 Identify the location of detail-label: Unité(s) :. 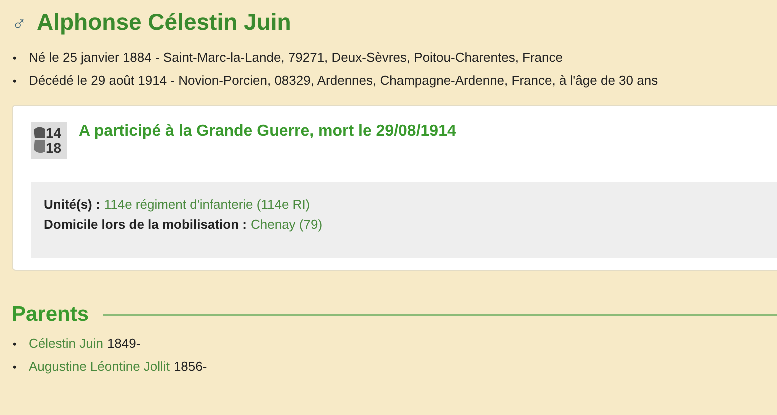
(72, 204).